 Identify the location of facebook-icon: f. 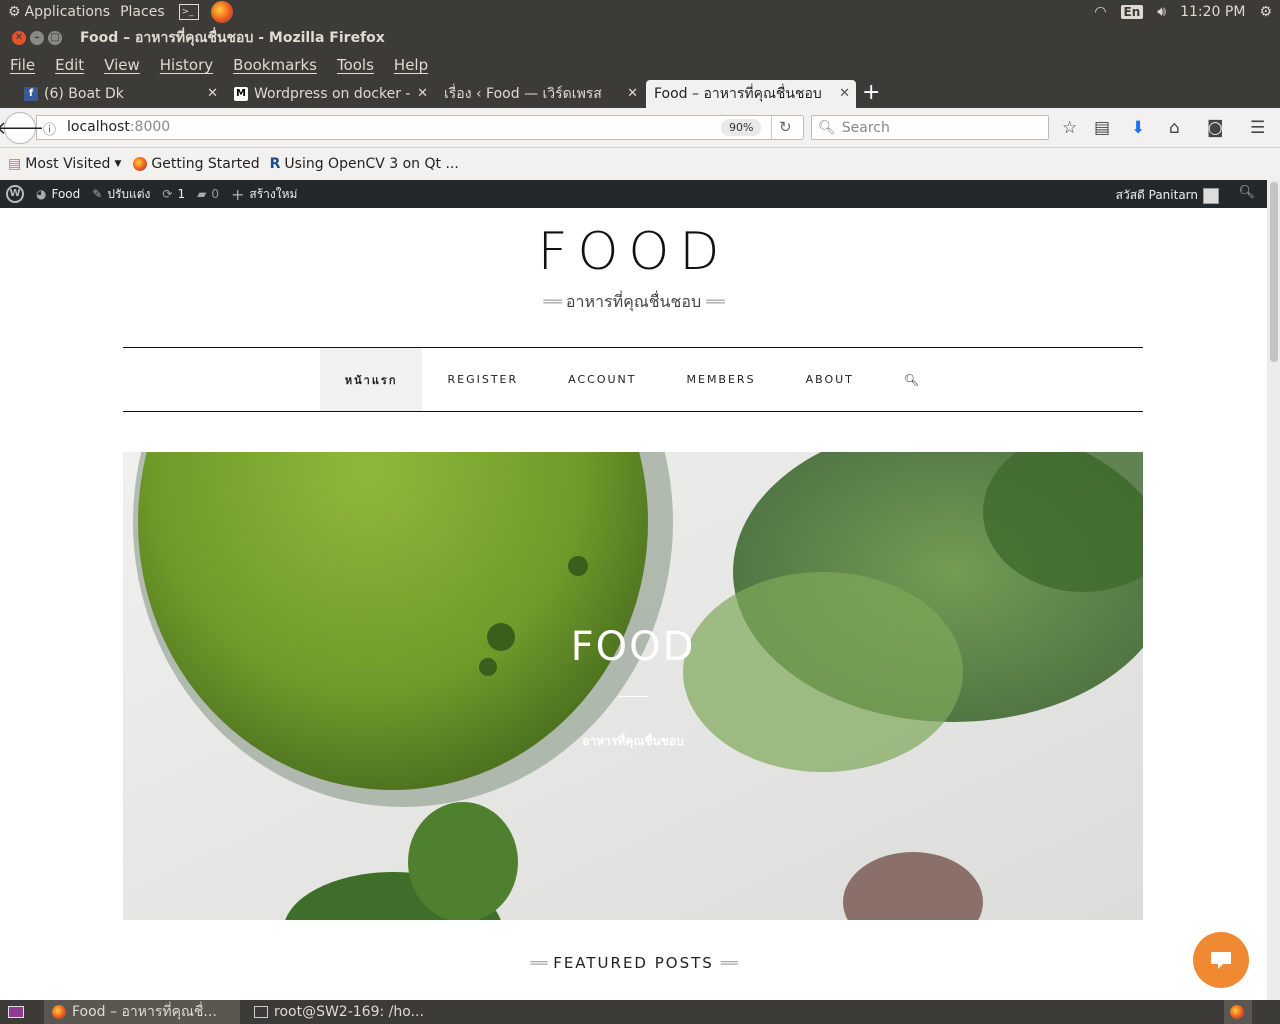
(31, 94).